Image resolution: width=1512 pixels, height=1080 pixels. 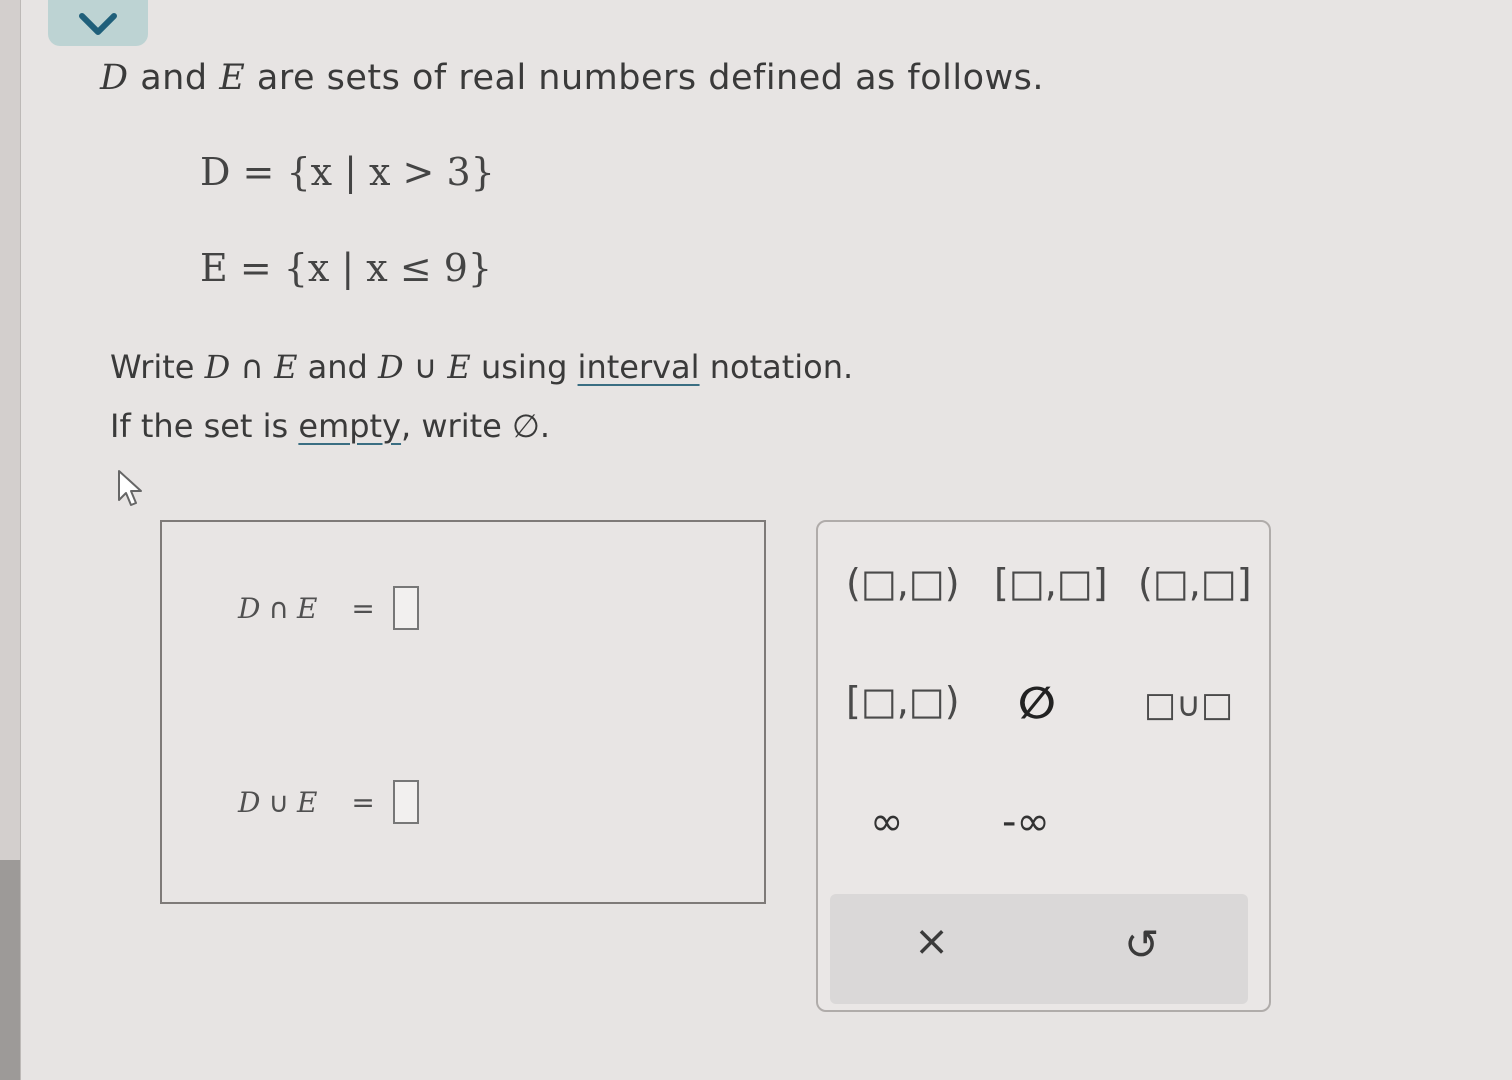 What do you see at coordinates (253, 802) in the screenshot?
I see `union-d: D` at bounding box center [253, 802].